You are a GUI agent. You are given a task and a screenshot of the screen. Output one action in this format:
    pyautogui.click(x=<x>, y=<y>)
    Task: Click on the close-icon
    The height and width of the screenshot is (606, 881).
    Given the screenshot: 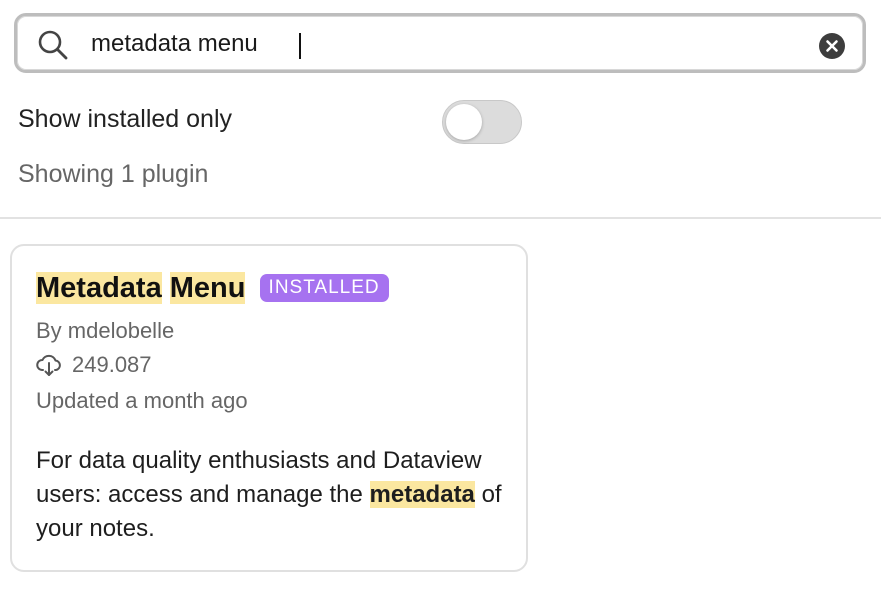 What is the action you would take?
    pyautogui.click(x=832, y=46)
    